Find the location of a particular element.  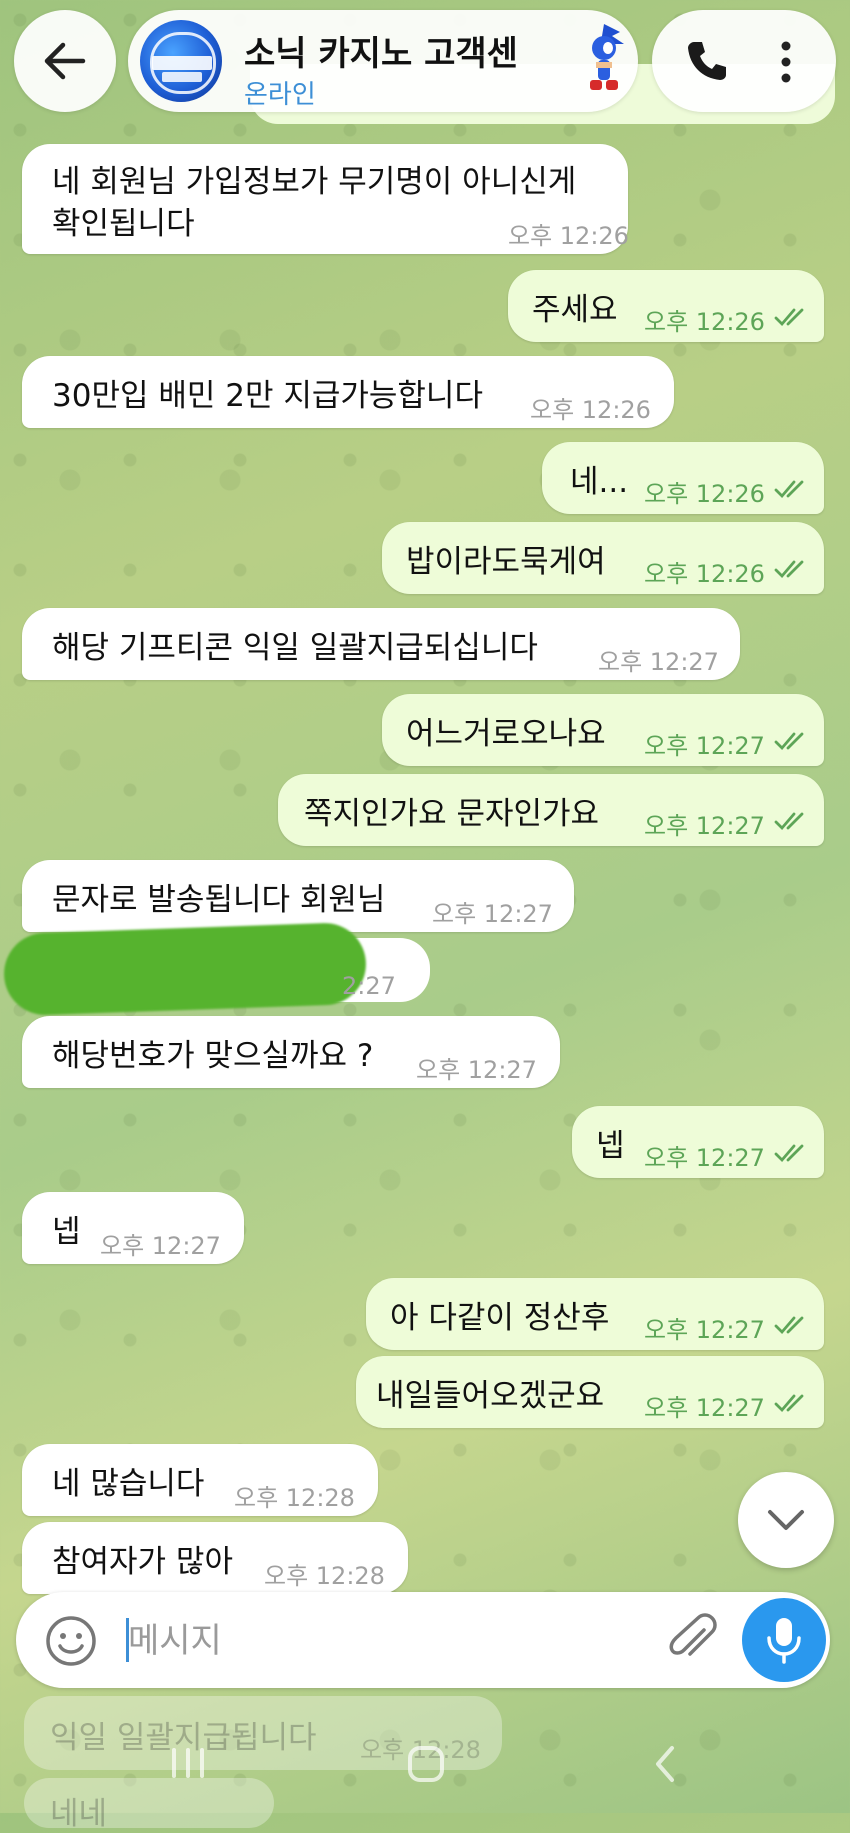

scroll-to-bottom-button is located at coordinates (786, 1520).